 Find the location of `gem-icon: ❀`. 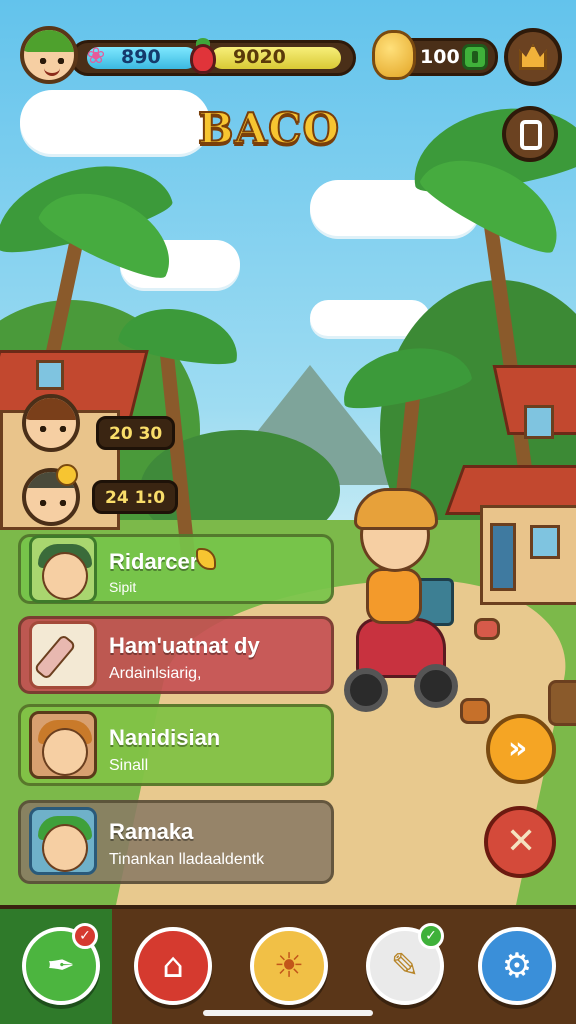

gem-icon: ❀ is located at coordinates (96, 56).